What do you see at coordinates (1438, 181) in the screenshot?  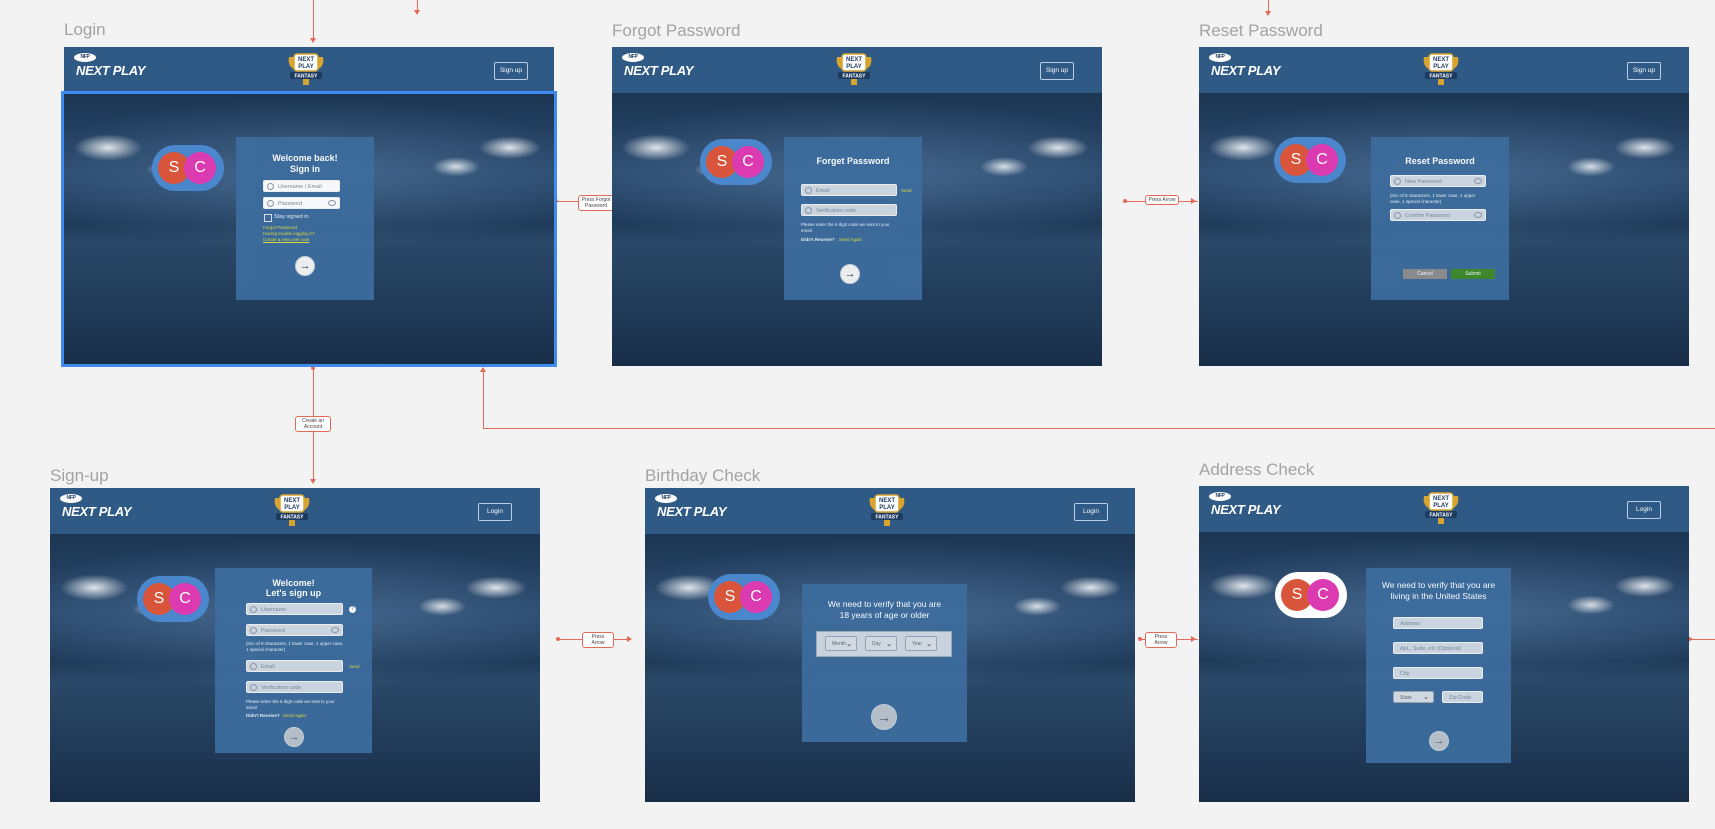 I see `new-password-field: New Password` at bounding box center [1438, 181].